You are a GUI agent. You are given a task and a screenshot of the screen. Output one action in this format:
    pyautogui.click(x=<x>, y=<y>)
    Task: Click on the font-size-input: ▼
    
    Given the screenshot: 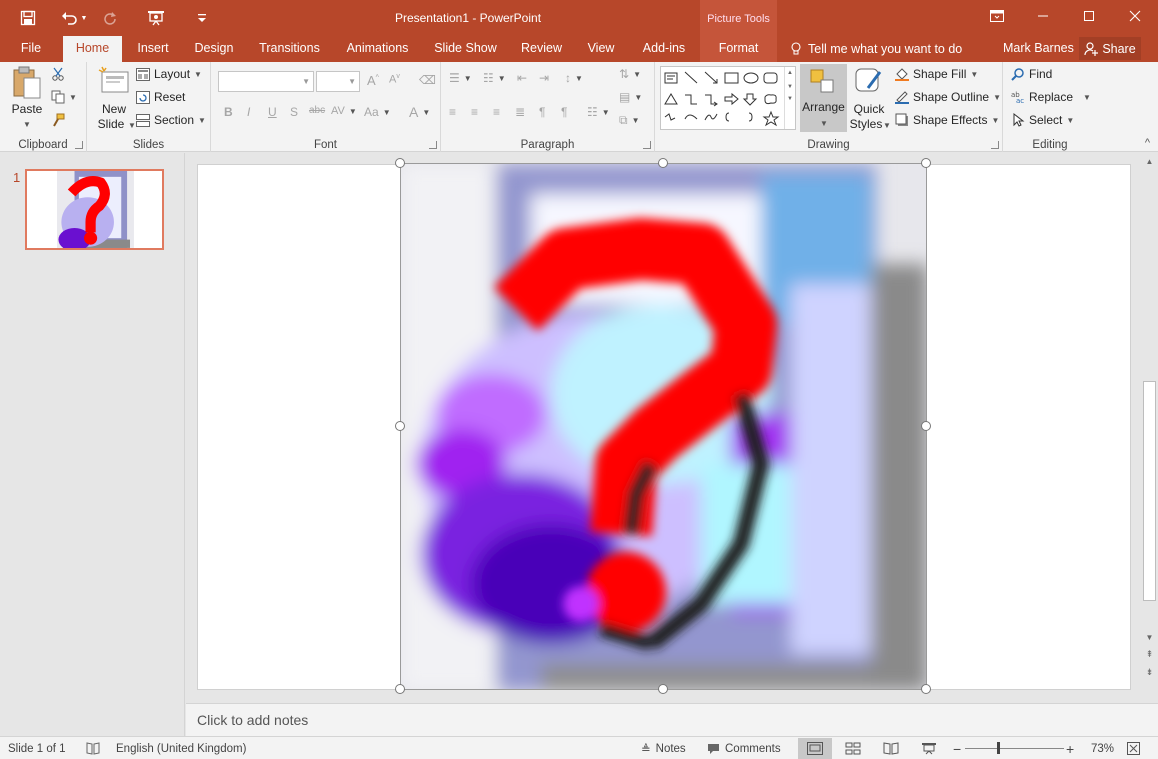 What is the action you would take?
    pyautogui.click(x=338, y=81)
    